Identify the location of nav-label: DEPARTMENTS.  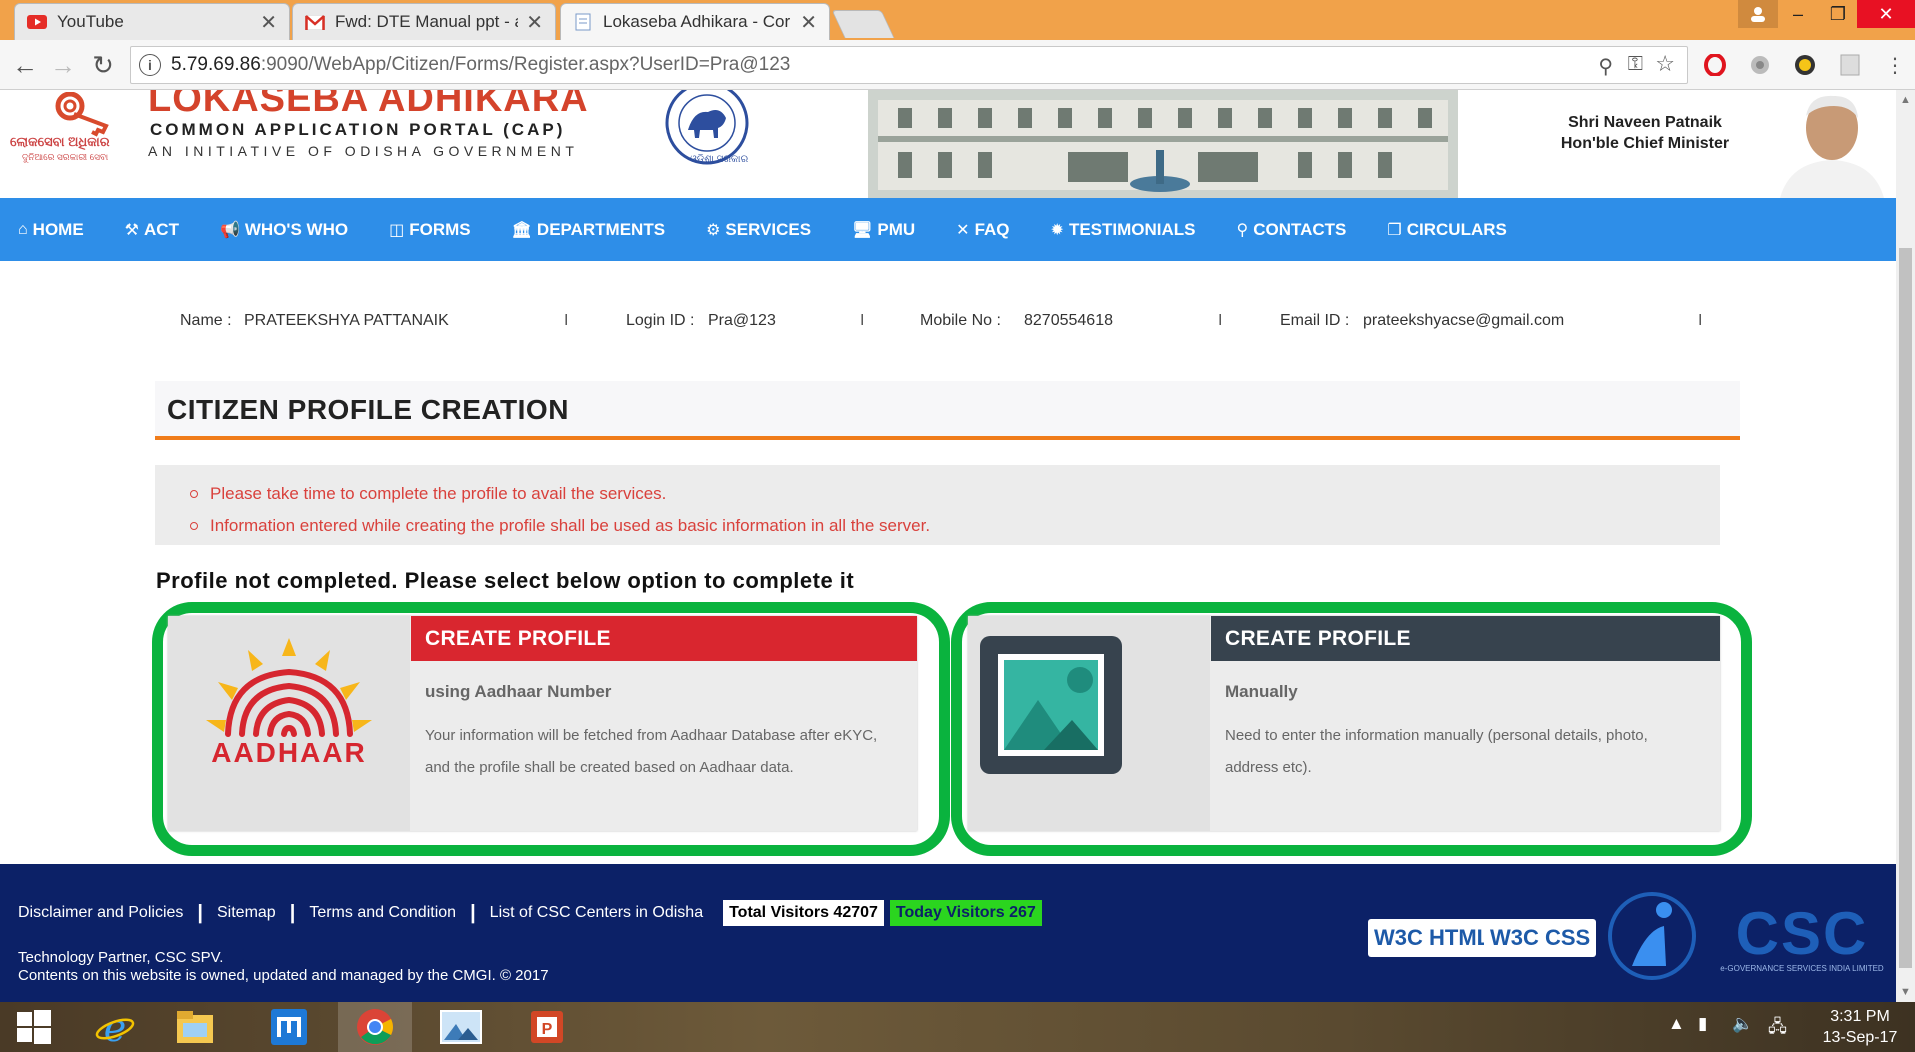
(601, 229).